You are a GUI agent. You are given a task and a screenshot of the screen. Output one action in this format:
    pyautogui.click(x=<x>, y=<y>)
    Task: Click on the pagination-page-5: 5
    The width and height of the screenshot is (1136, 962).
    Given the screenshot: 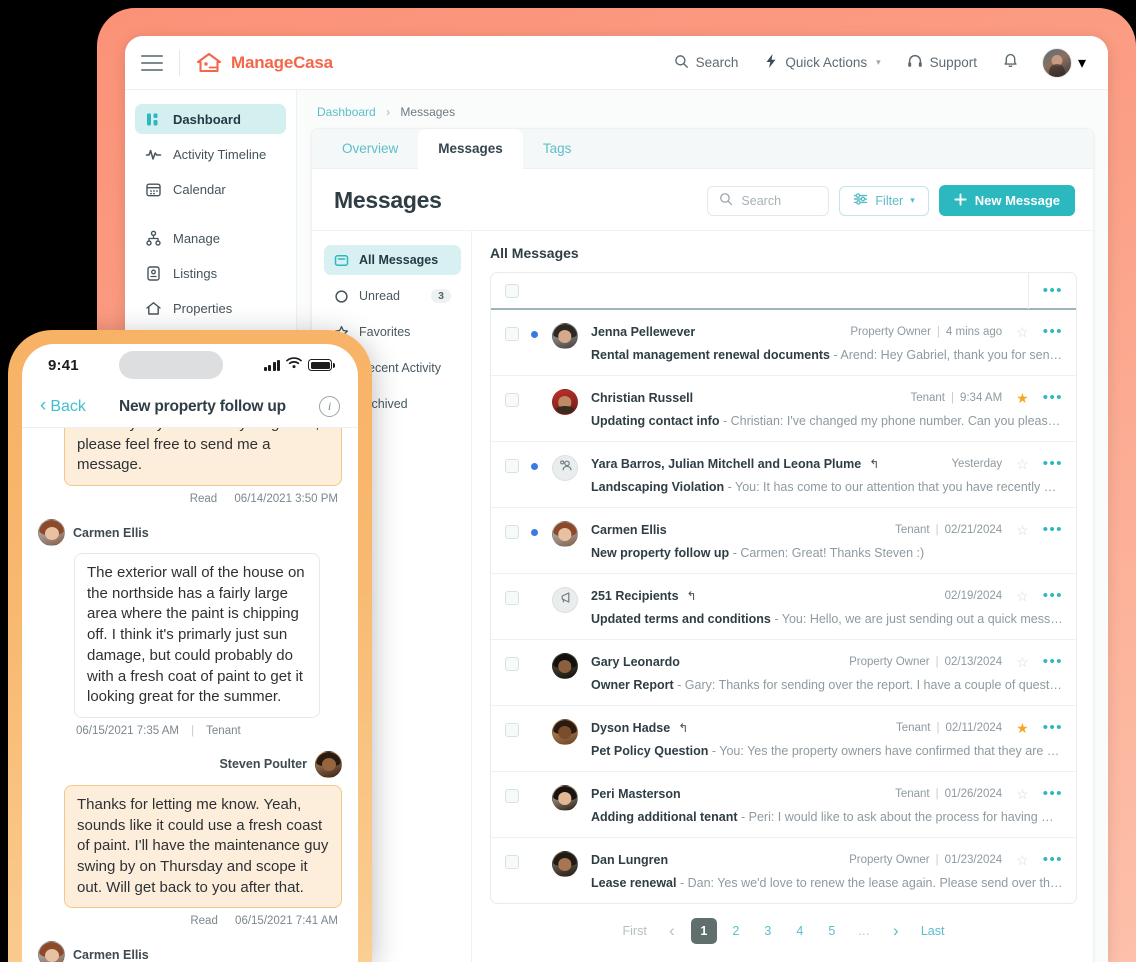 What is the action you would take?
    pyautogui.click(x=832, y=931)
    